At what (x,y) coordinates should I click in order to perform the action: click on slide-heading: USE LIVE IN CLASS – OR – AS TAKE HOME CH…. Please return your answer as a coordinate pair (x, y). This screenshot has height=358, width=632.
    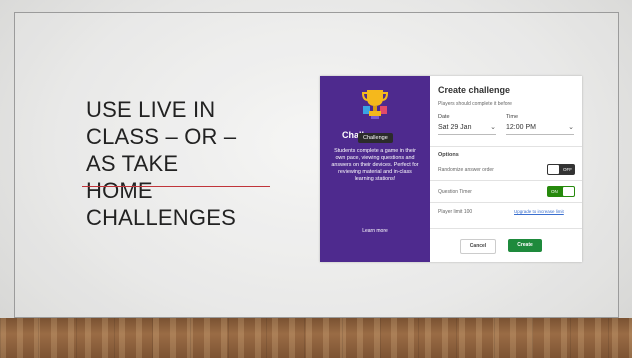
    Looking at the image, I should click on (181, 163).